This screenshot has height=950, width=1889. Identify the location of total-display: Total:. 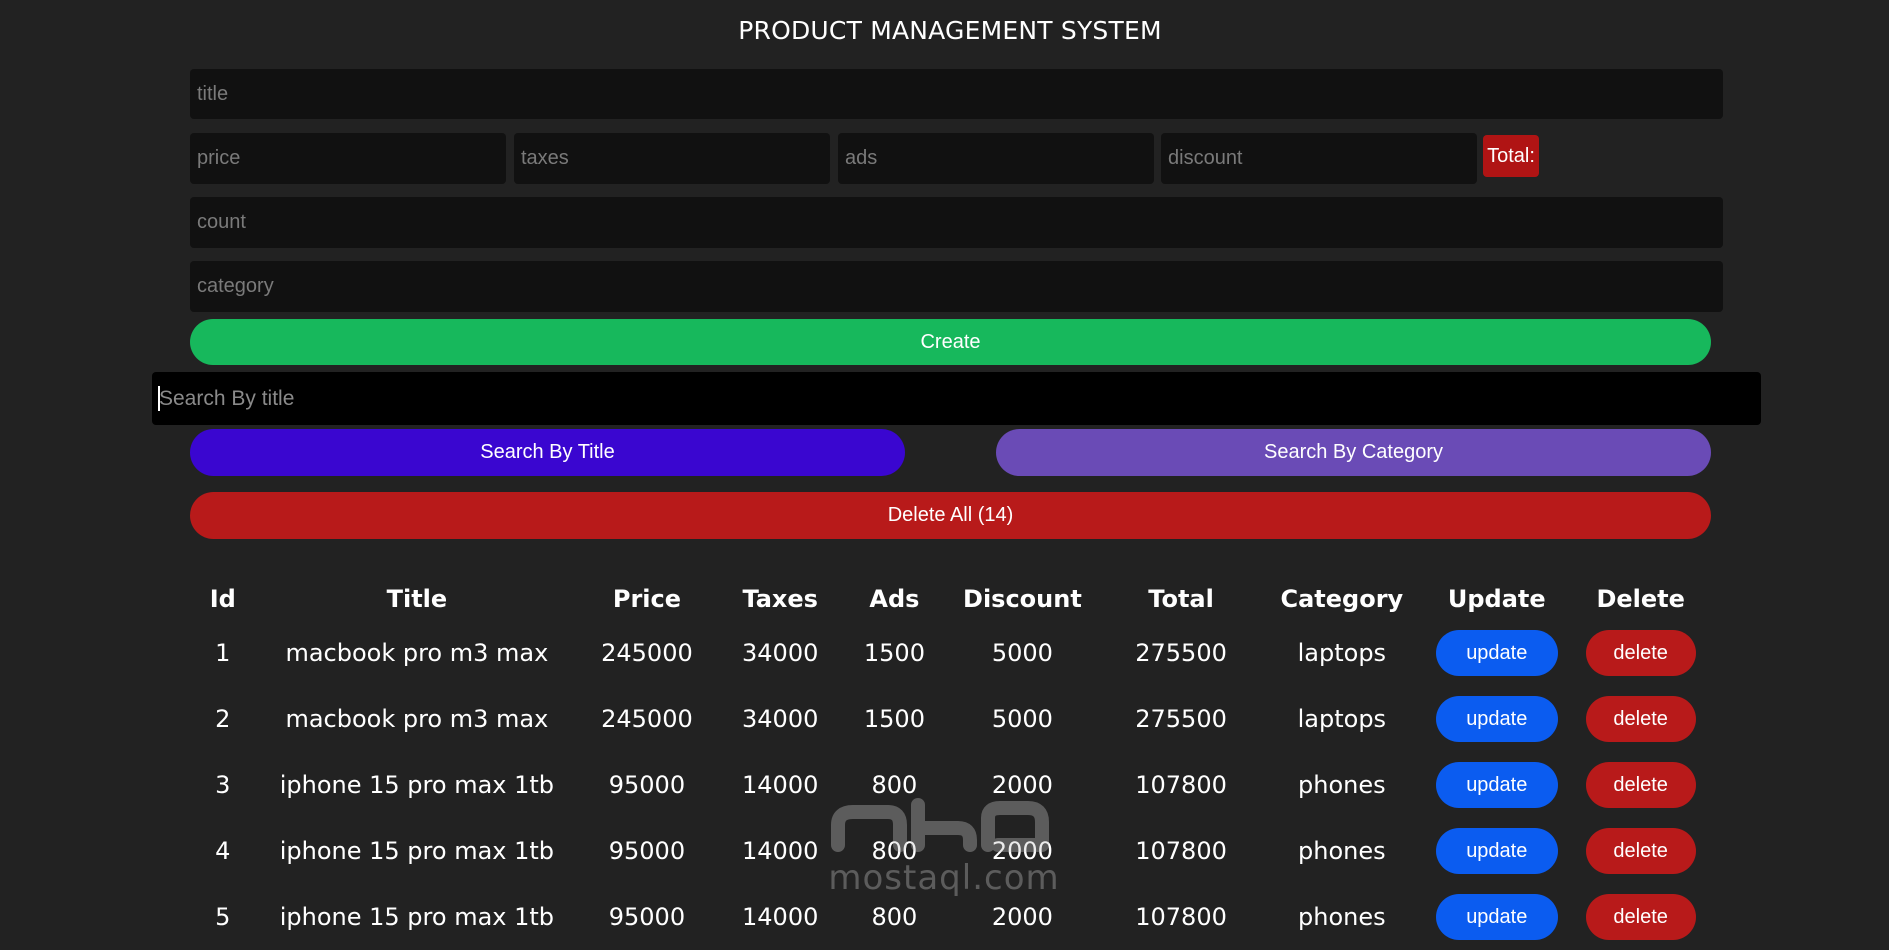
(1511, 156).